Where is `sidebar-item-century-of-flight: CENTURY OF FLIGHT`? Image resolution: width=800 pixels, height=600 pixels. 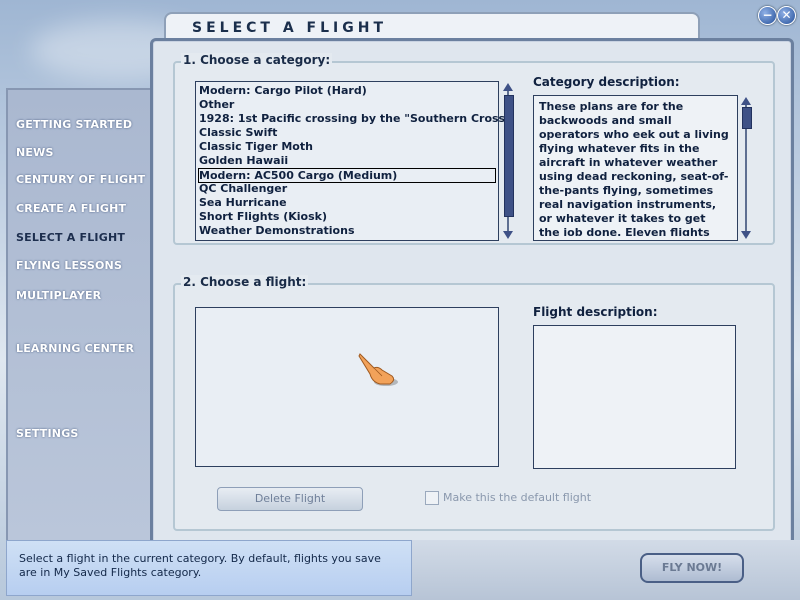 sidebar-item-century-of-flight: CENTURY OF FLIGHT is located at coordinates (80, 179).